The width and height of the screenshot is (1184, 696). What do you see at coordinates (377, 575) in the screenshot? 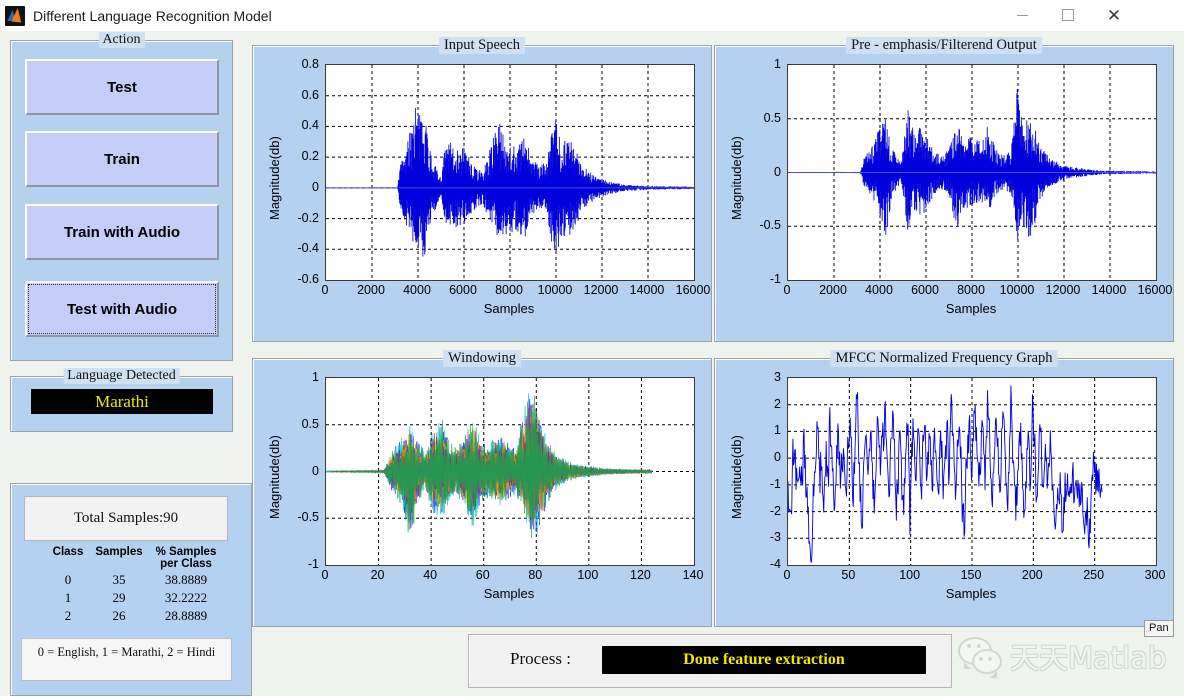
I see `windowing-xtick-label: 20` at bounding box center [377, 575].